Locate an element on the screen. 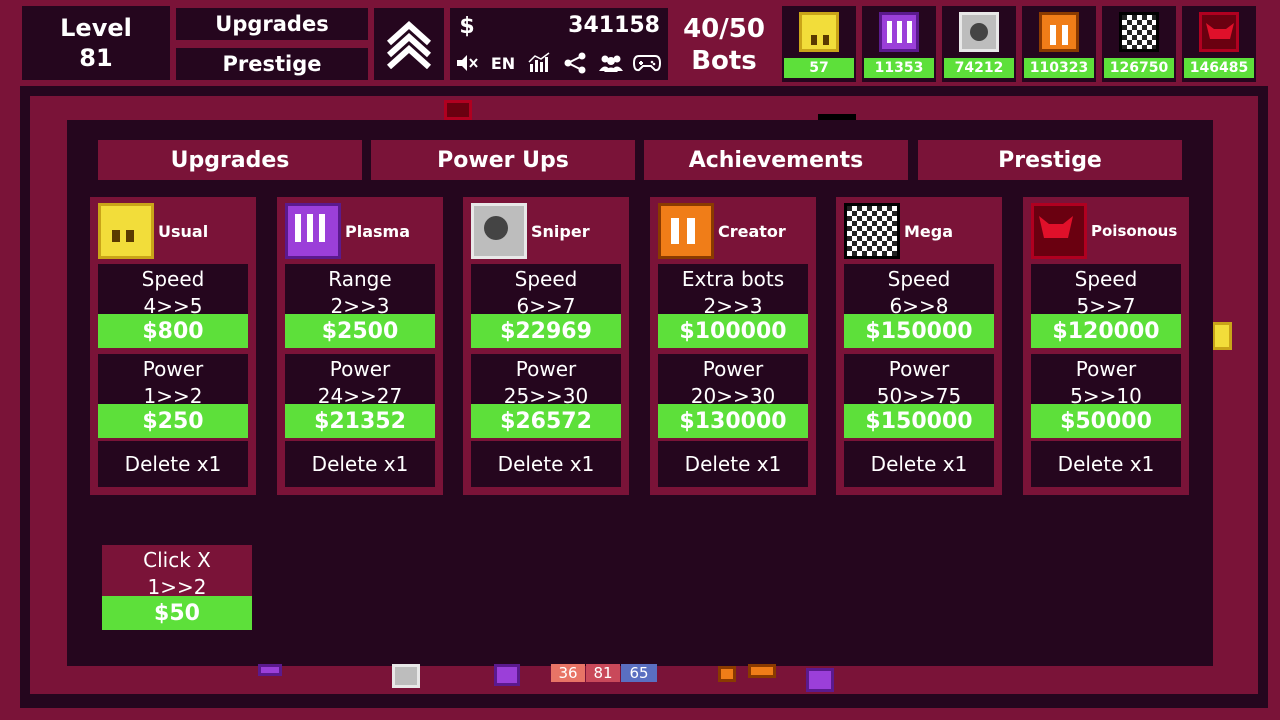 The height and width of the screenshot is (720, 1280). upgrade-slot-1: Extra bots 2>>3 $100000 is located at coordinates (733, 306).